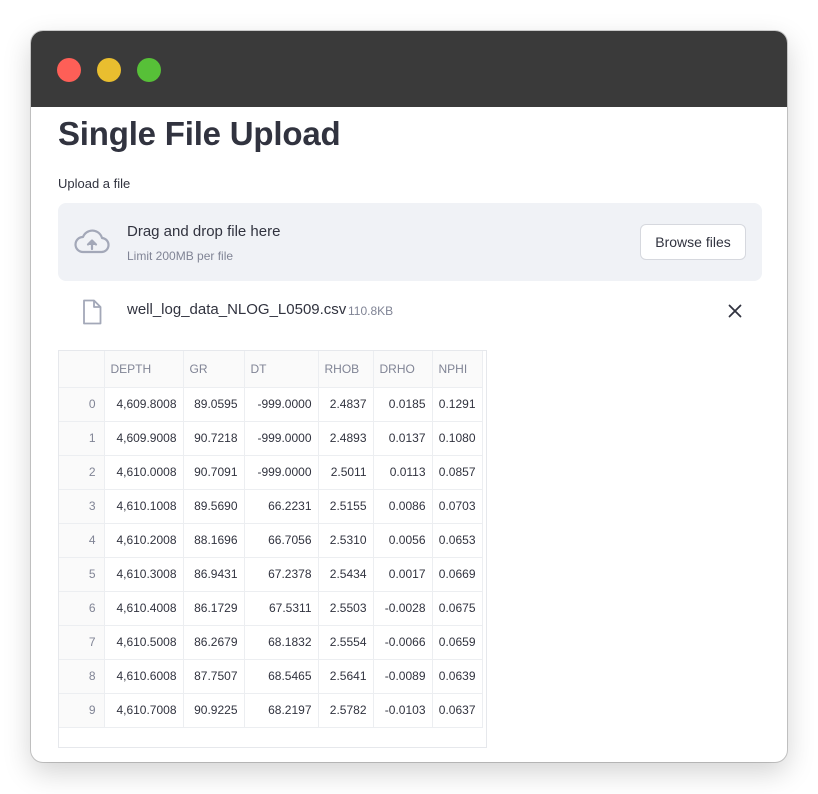 The height and width of the screenshot is (794, 818). What do you see at coordinates (346, 506) in the screenshot?
I see `table-cell: 2.5155` at bounding box center [346, 506].